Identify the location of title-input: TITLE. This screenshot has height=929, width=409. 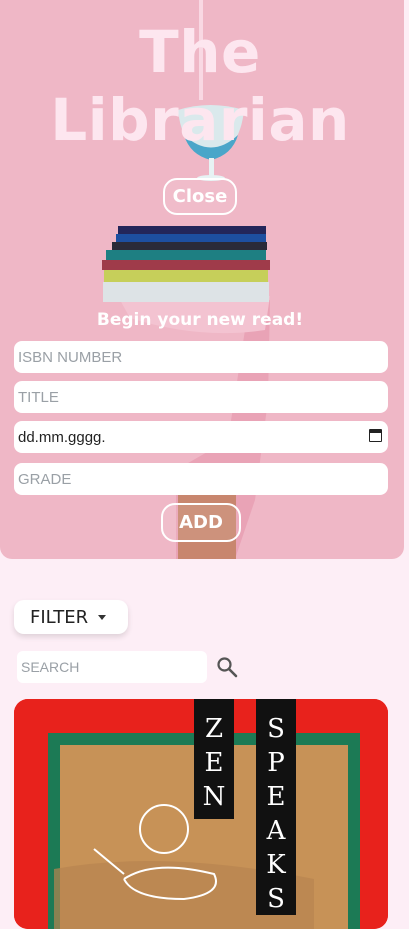
(201, 397).